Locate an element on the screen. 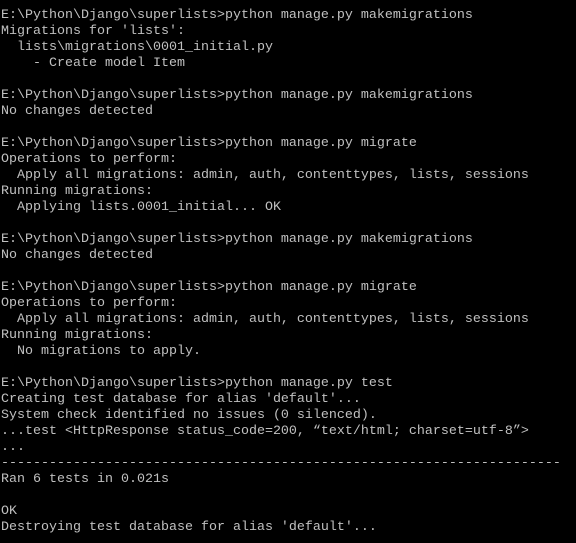  terminal-line: Applying lists.0001_initial... OK is located at coordinates (141, 207).